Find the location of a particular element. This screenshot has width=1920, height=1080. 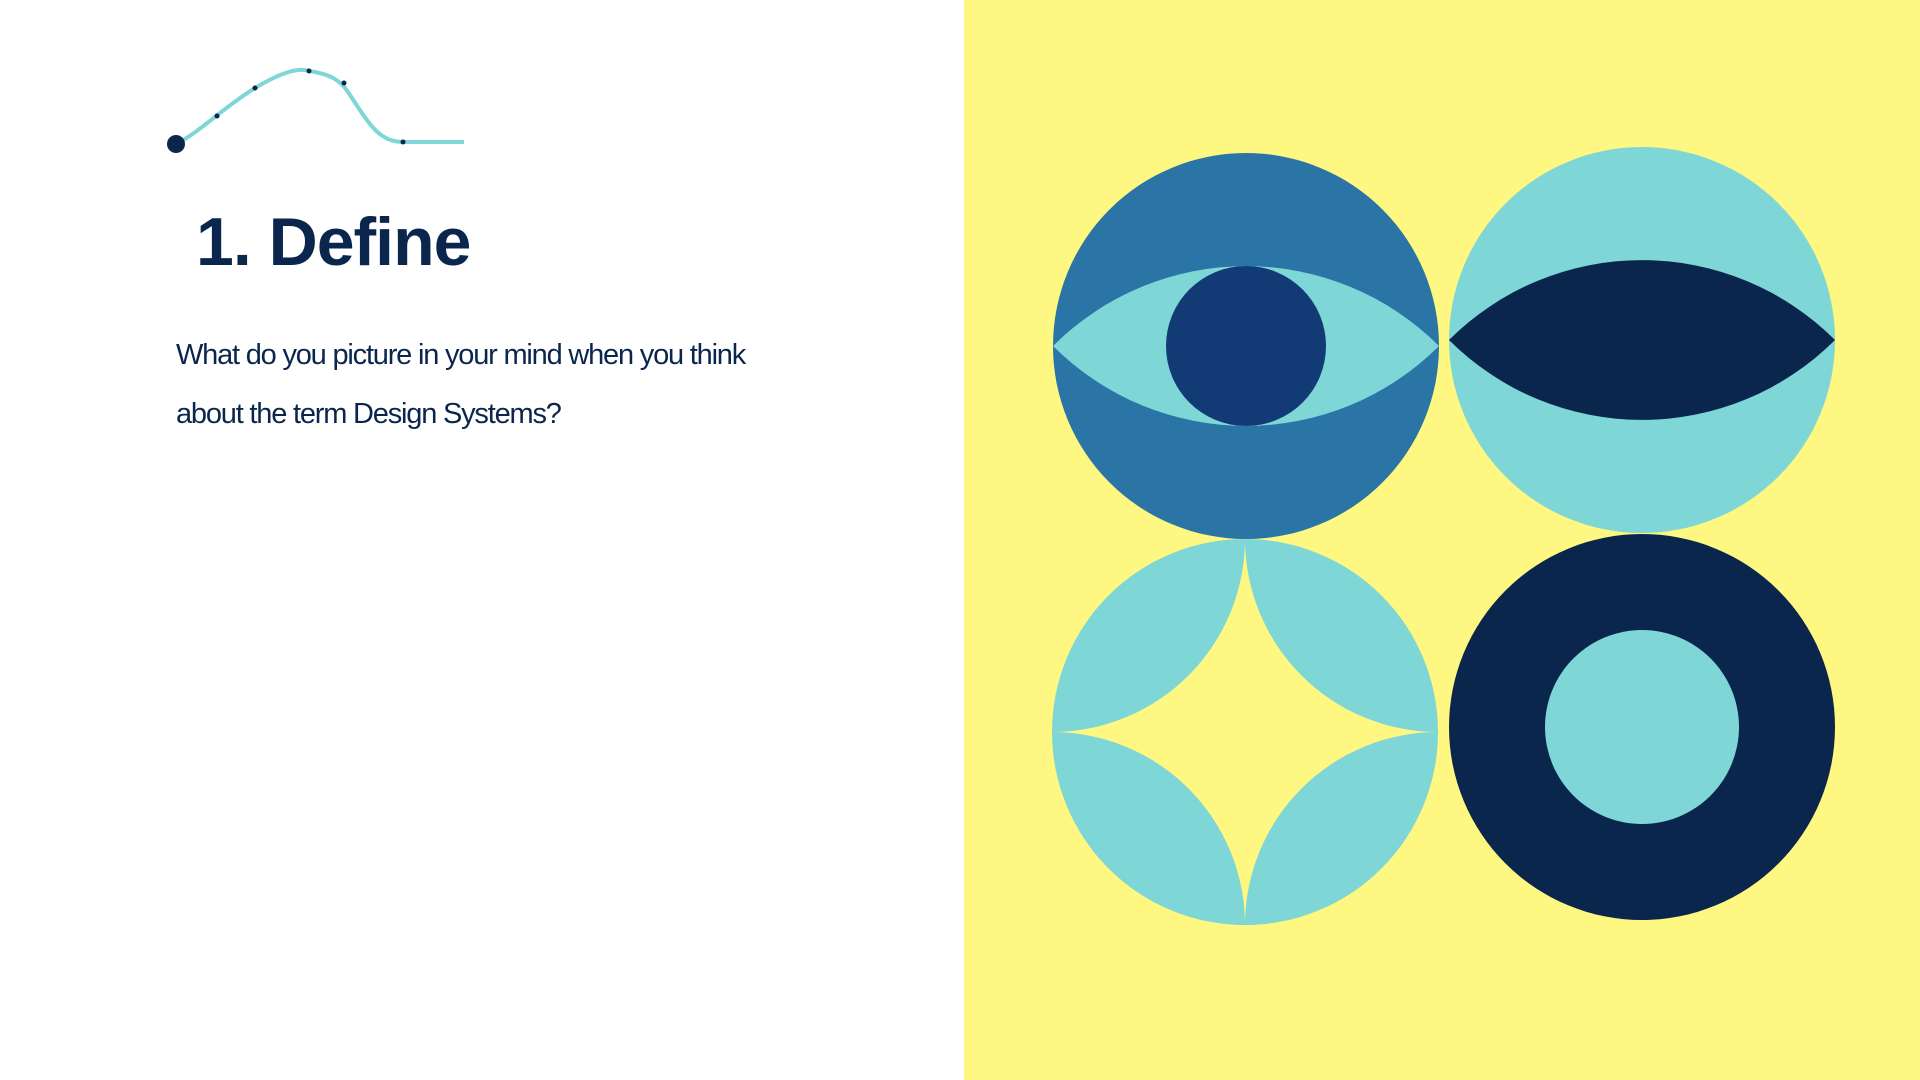

eye-circle is located at coordinates (1246, 346).